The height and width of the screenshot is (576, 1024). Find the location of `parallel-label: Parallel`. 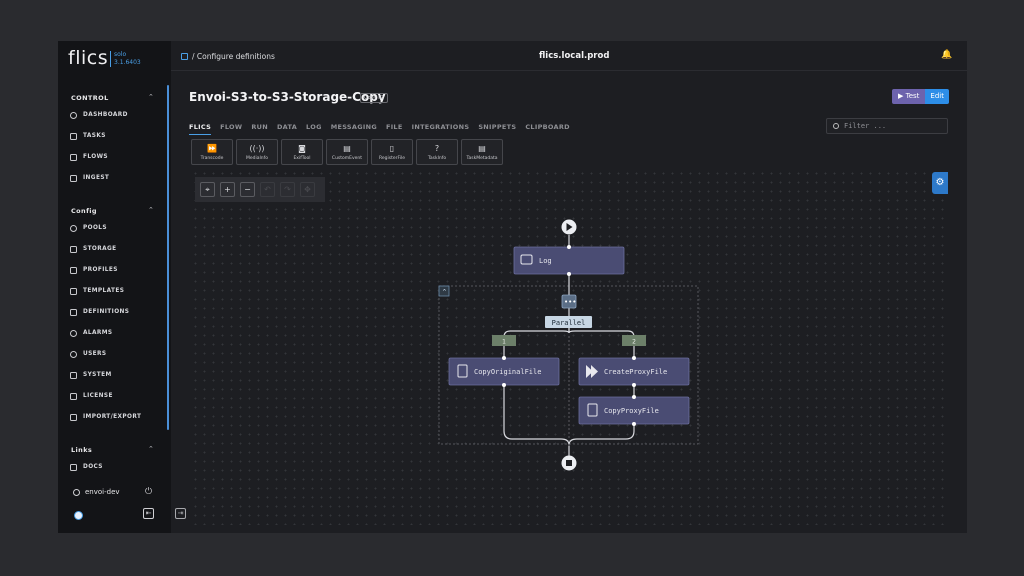

parallel-label: Parallel is located at coordinates (569, 323).